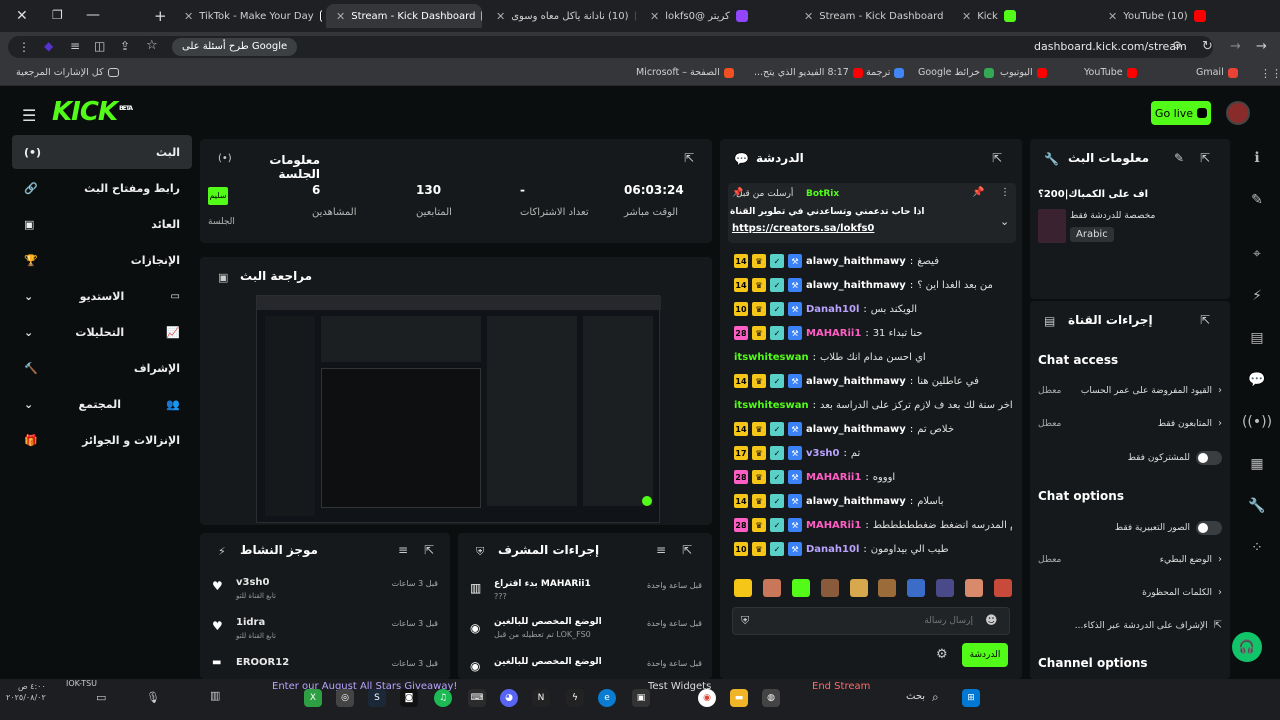 Image resolution: width=1280 pixels, height=720 pixels. Describe the element at coordinates (22, 16) in the screenshot. I see `close-window-icon: ✕` at that location.